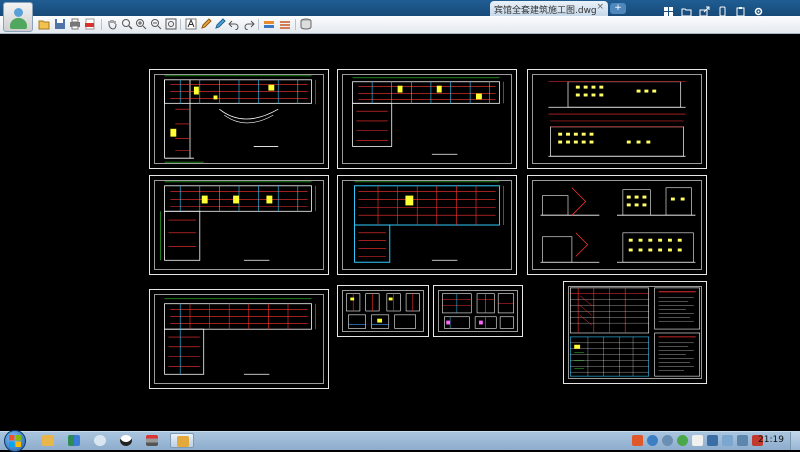 Image resolution: width=800 pixels, height=452 pixels. I want to click on avatar-head, so click(18, 12).